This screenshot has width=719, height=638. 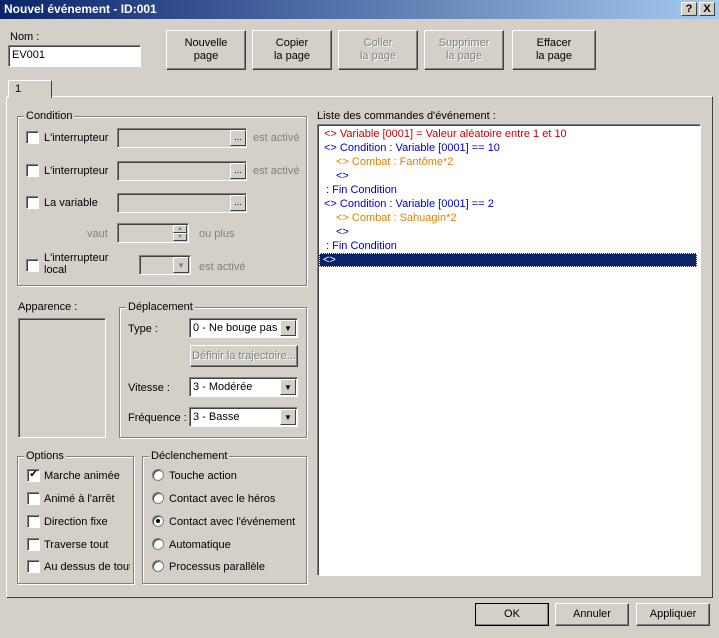 I want to click on trigger-radio-hero, so click(x=158, y=498).